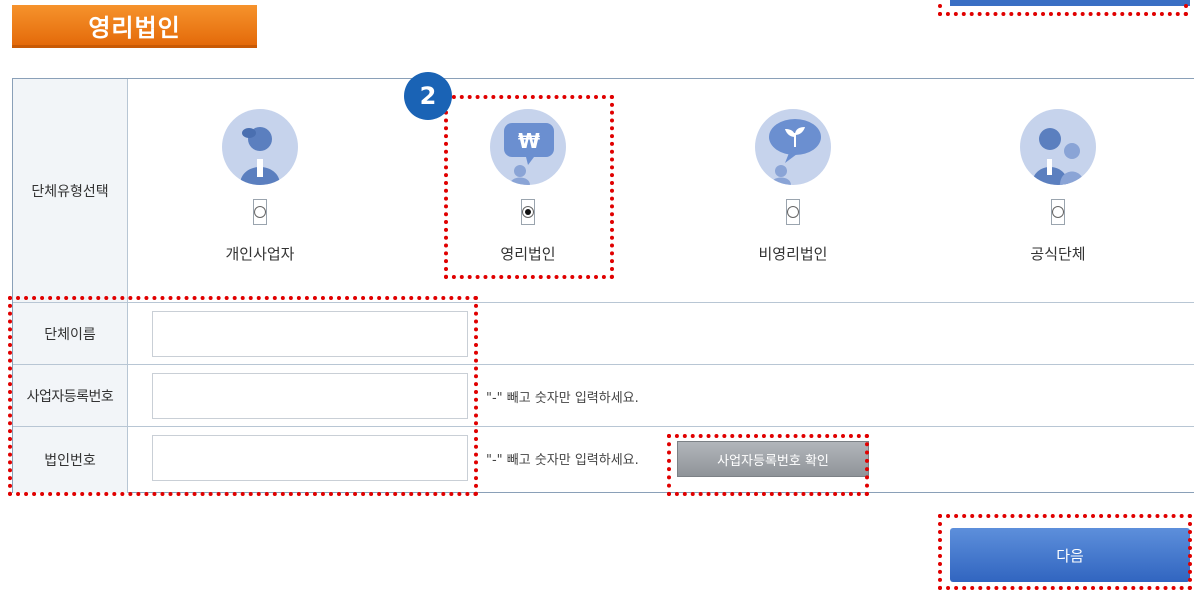 This screenshot has height=592, width=1194. I want to click on group-people-icon, so click(1058, 147).